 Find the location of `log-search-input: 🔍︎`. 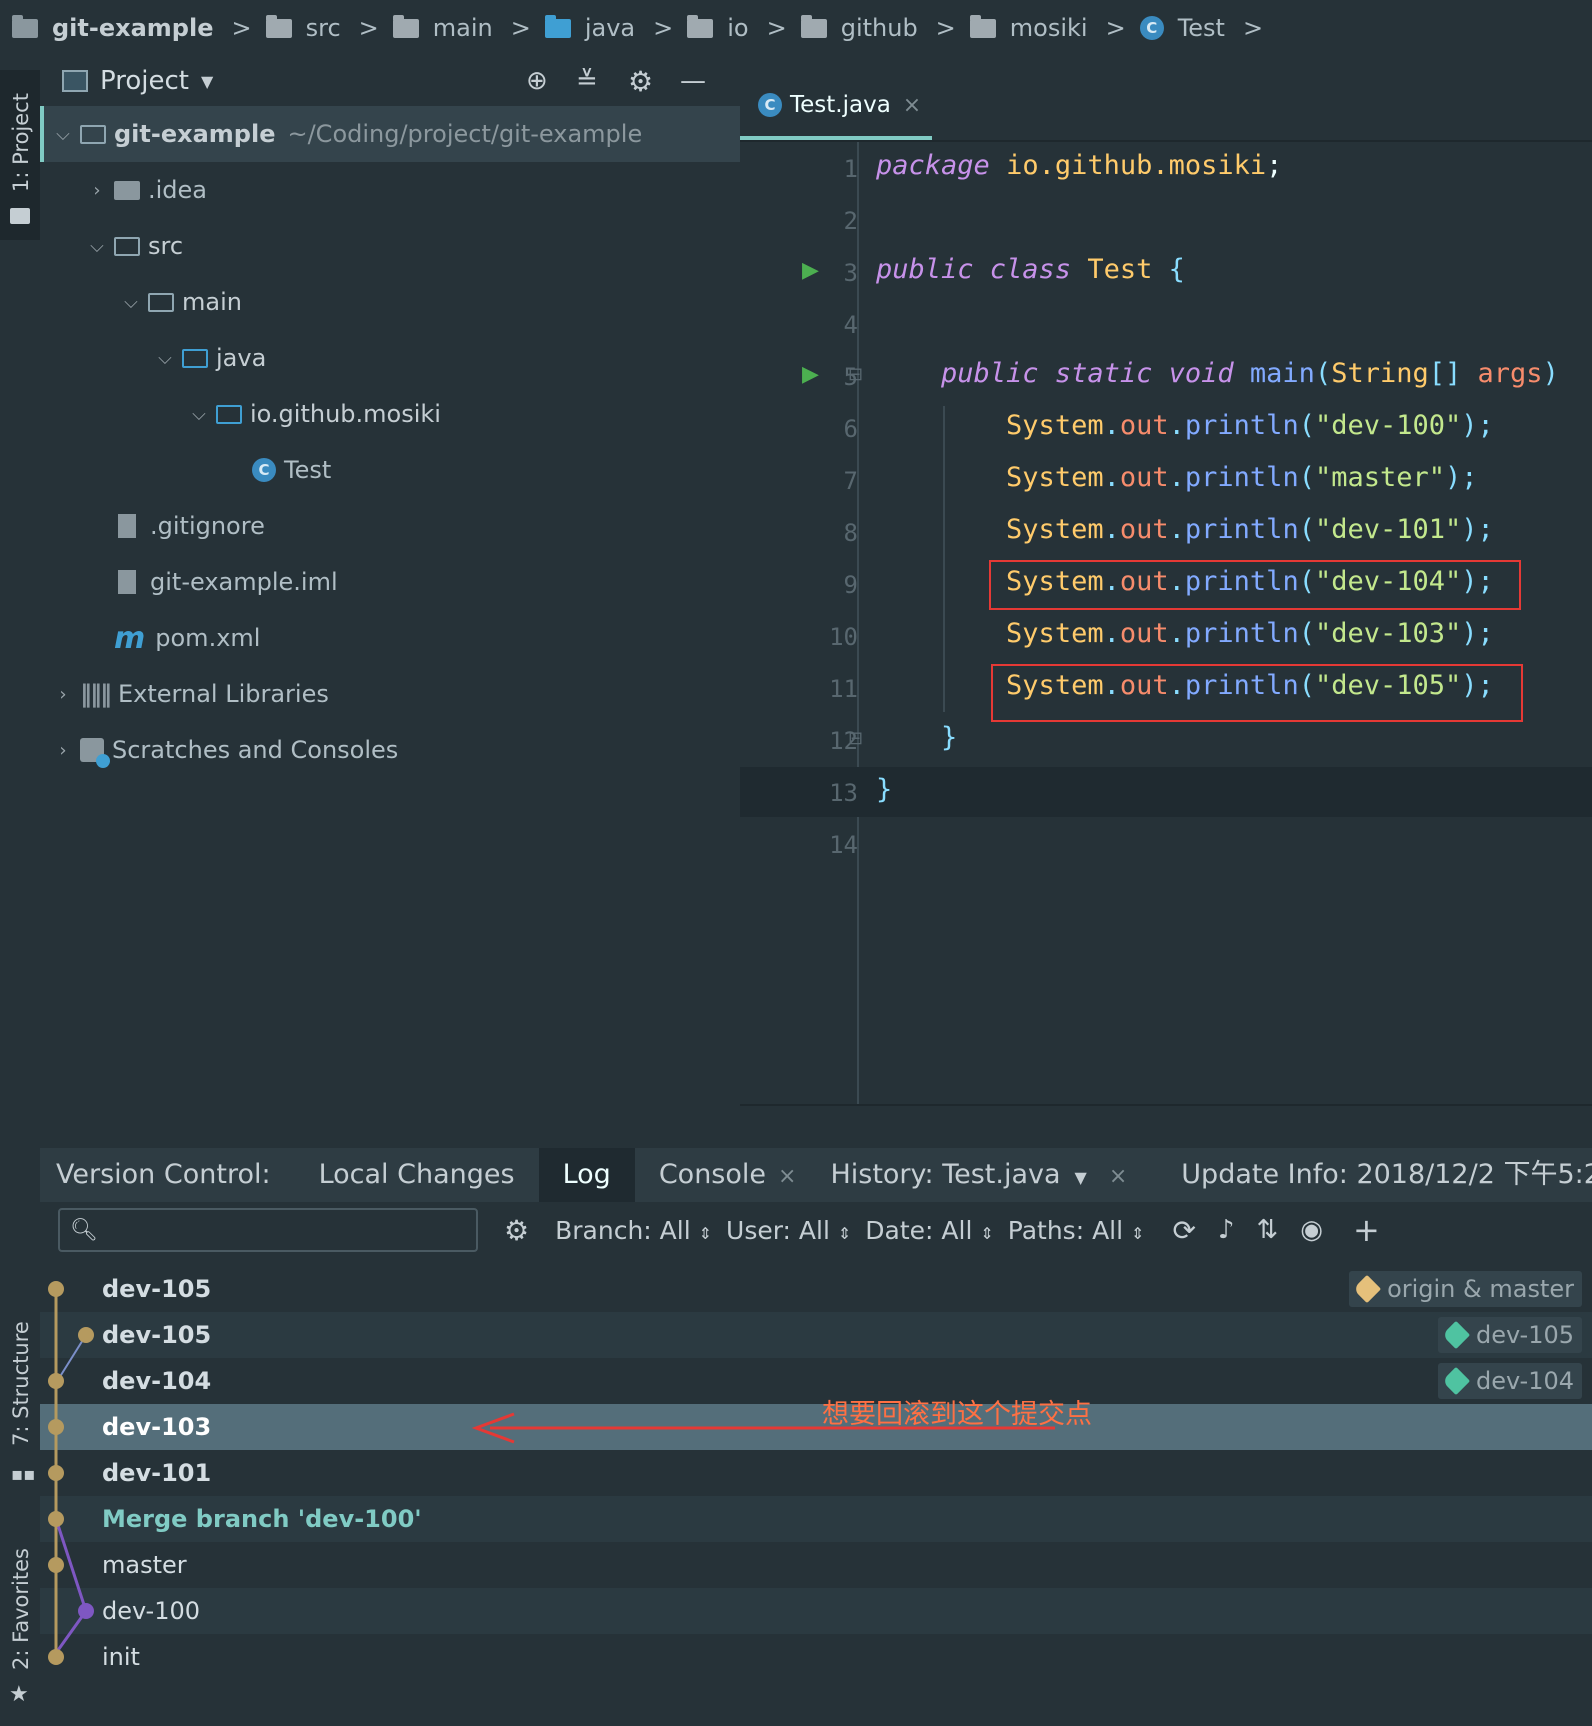

log-search-input: 🔍︎ is located at coordinates (268, 1230).